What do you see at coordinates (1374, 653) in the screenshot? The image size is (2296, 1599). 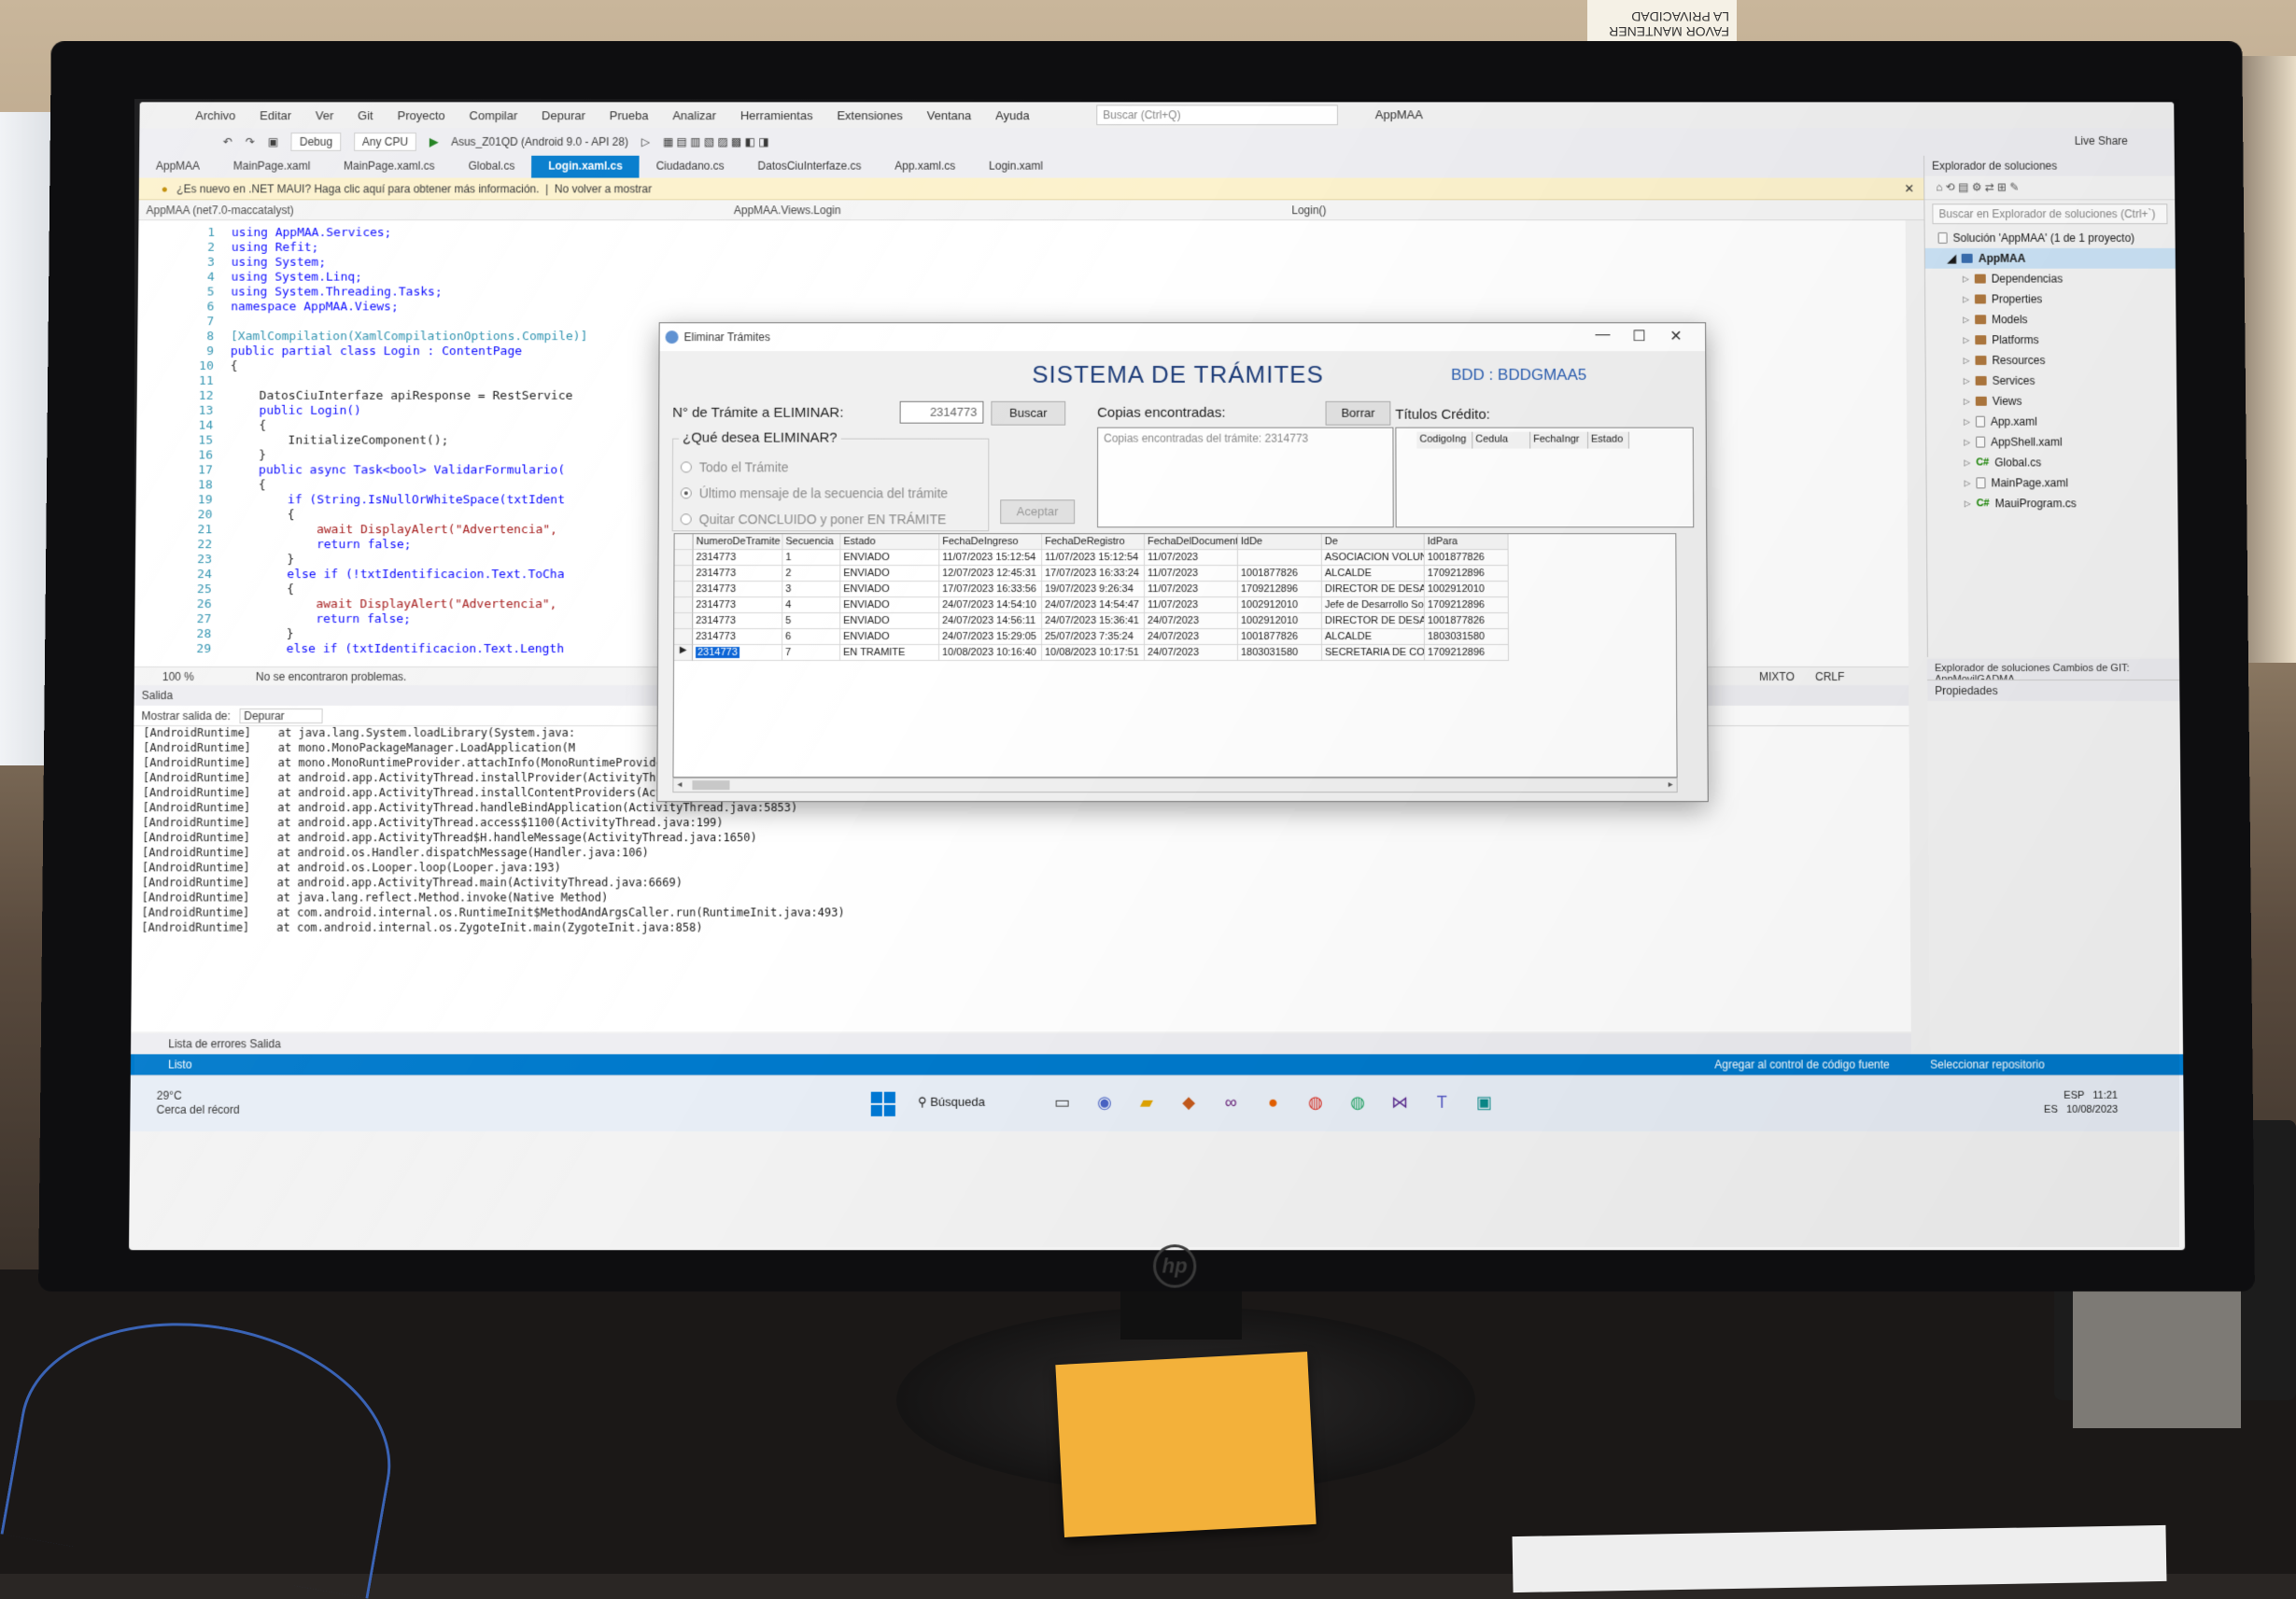 I see `grid-cell: SECRETARIA DE CON` at bounding box center [1374, 653].